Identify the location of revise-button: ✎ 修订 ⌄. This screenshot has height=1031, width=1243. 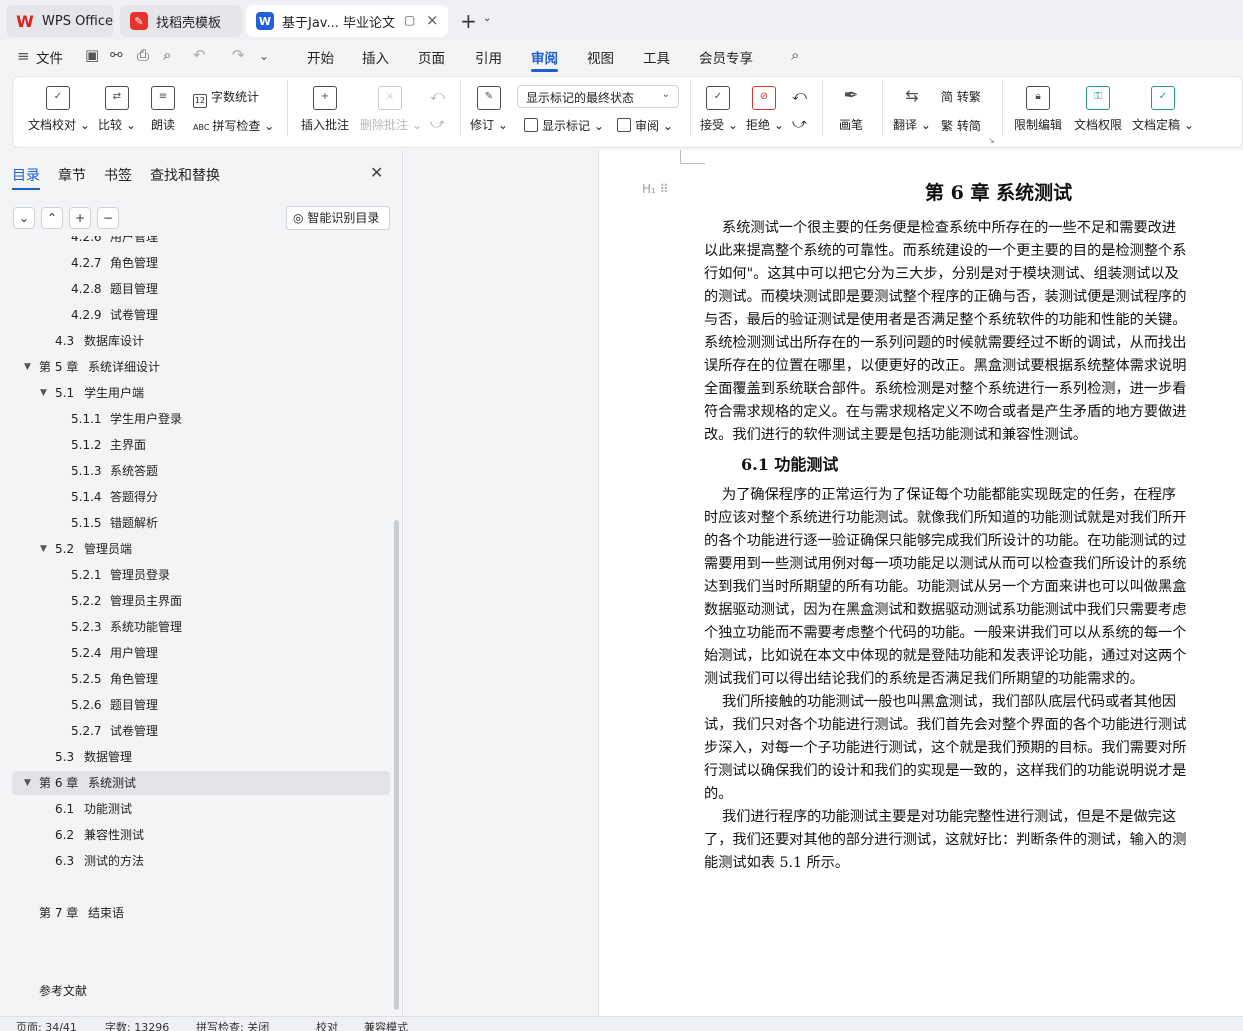
(489, 109).